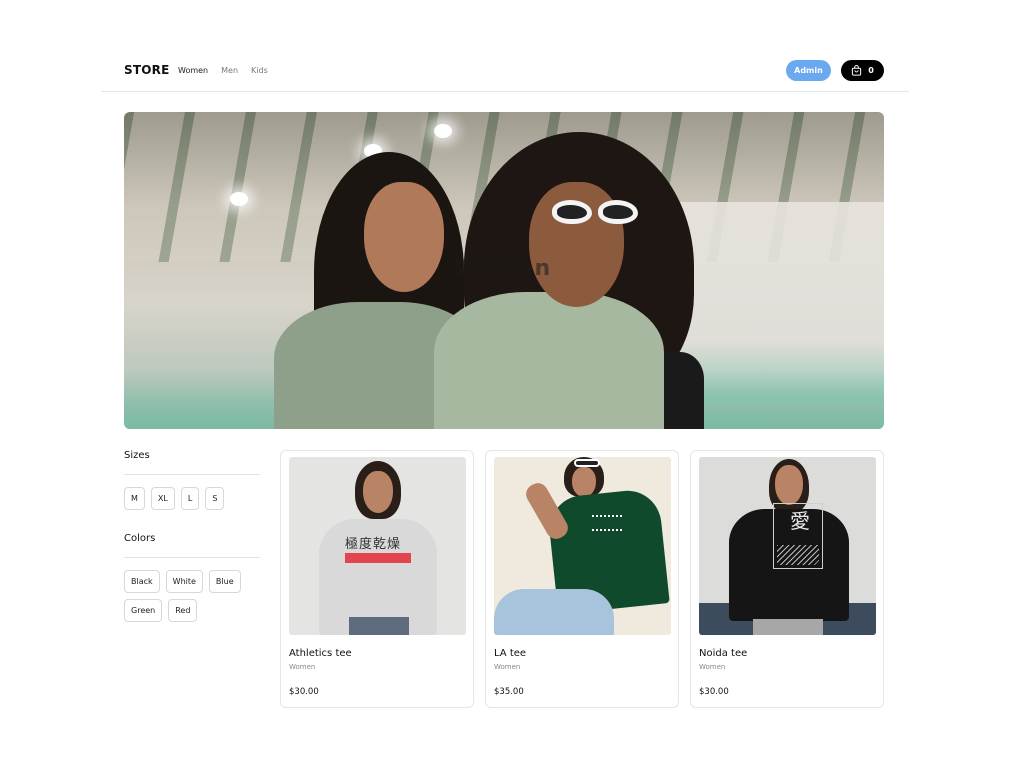  I want to click on colors-filter: Colors Black White Blue Green Red, so click(192, 577).